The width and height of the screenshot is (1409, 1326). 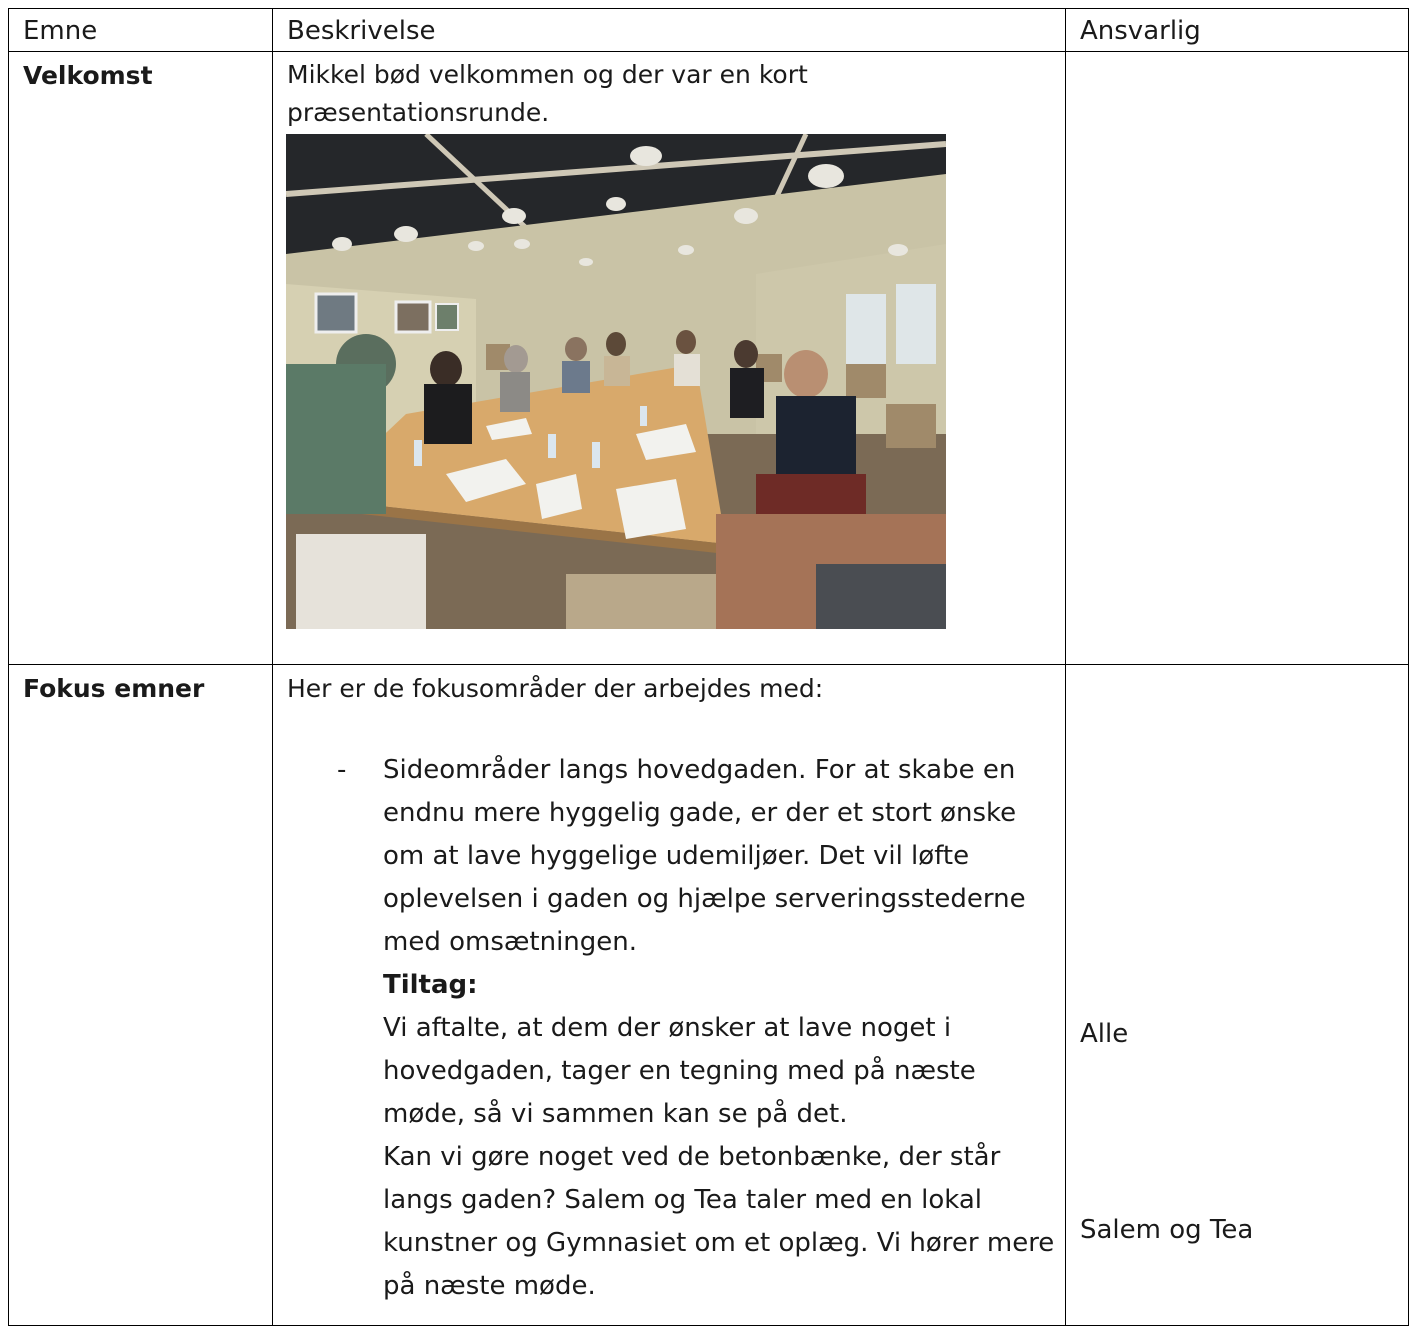 What do you see at coordinates (555, 688) in the screenshot?
I see `focus-intro: Her er de fokusområder der arbejdes med:` at bounding box center [555, 688].